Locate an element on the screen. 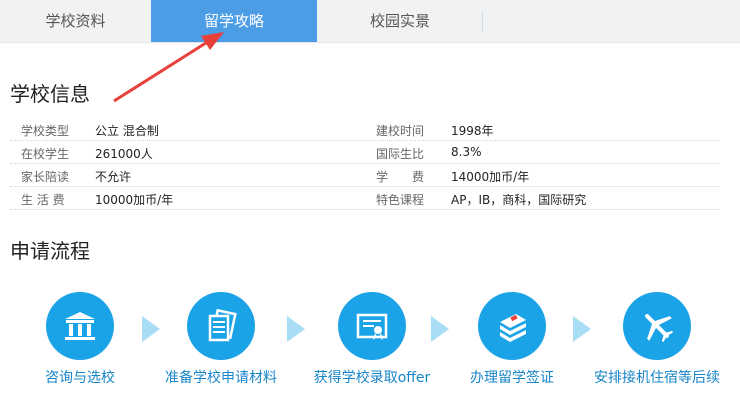  process-step: 获得学校录取offer is located at coordinates (372, 339).